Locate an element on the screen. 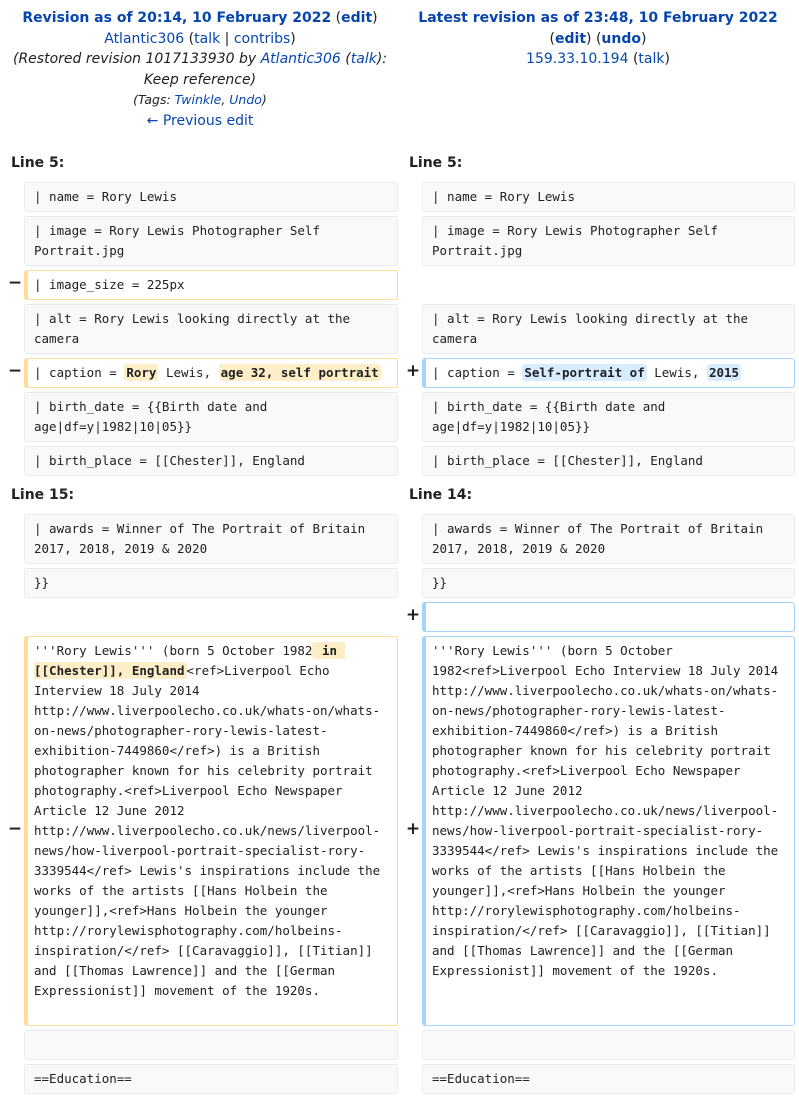 The height and width of the screenshot is (1098, 799). left-user-talk-link: talk is located at coordinates (207, 39).